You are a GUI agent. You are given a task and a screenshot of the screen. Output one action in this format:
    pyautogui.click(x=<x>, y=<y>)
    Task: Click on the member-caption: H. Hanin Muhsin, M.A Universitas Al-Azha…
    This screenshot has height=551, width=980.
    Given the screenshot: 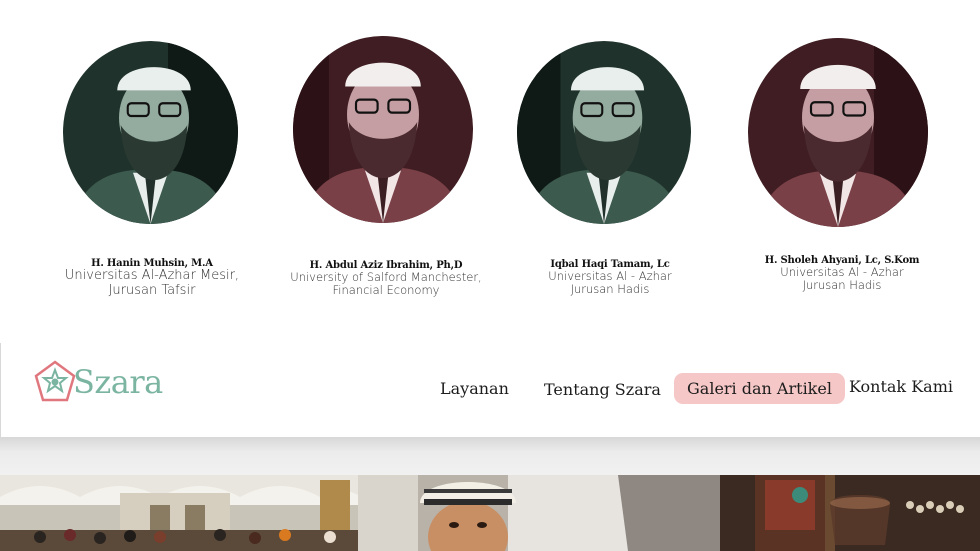 What is the action you would take?
    pyautogui.click(x=152, y=278)
    